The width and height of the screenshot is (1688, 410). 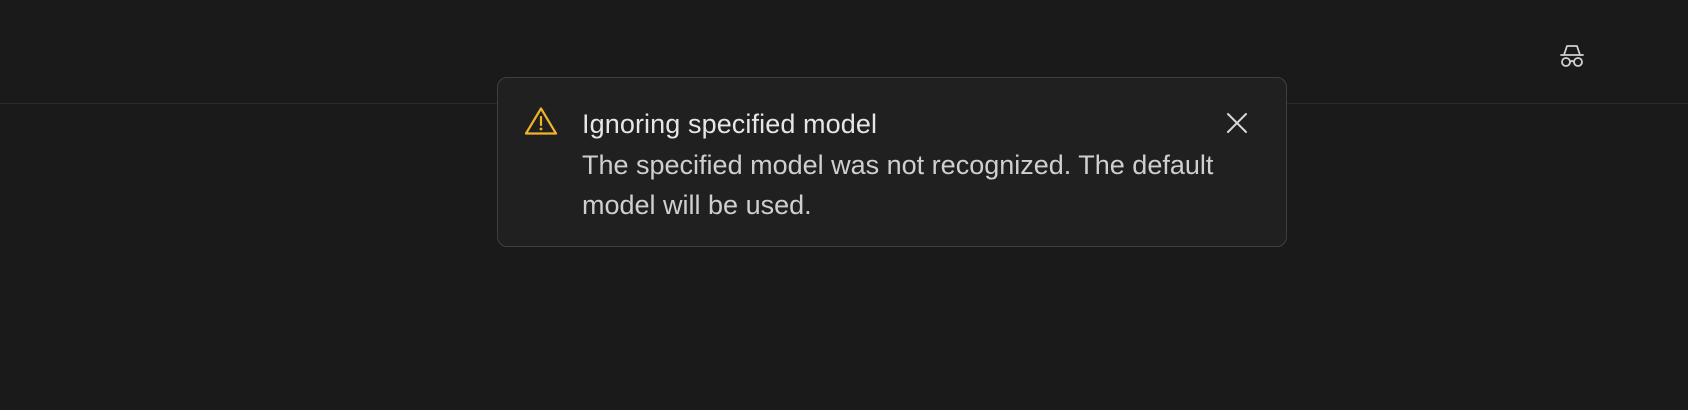 I want to click on toast-title: Ignoring specified model, so click(x=730, y=124).